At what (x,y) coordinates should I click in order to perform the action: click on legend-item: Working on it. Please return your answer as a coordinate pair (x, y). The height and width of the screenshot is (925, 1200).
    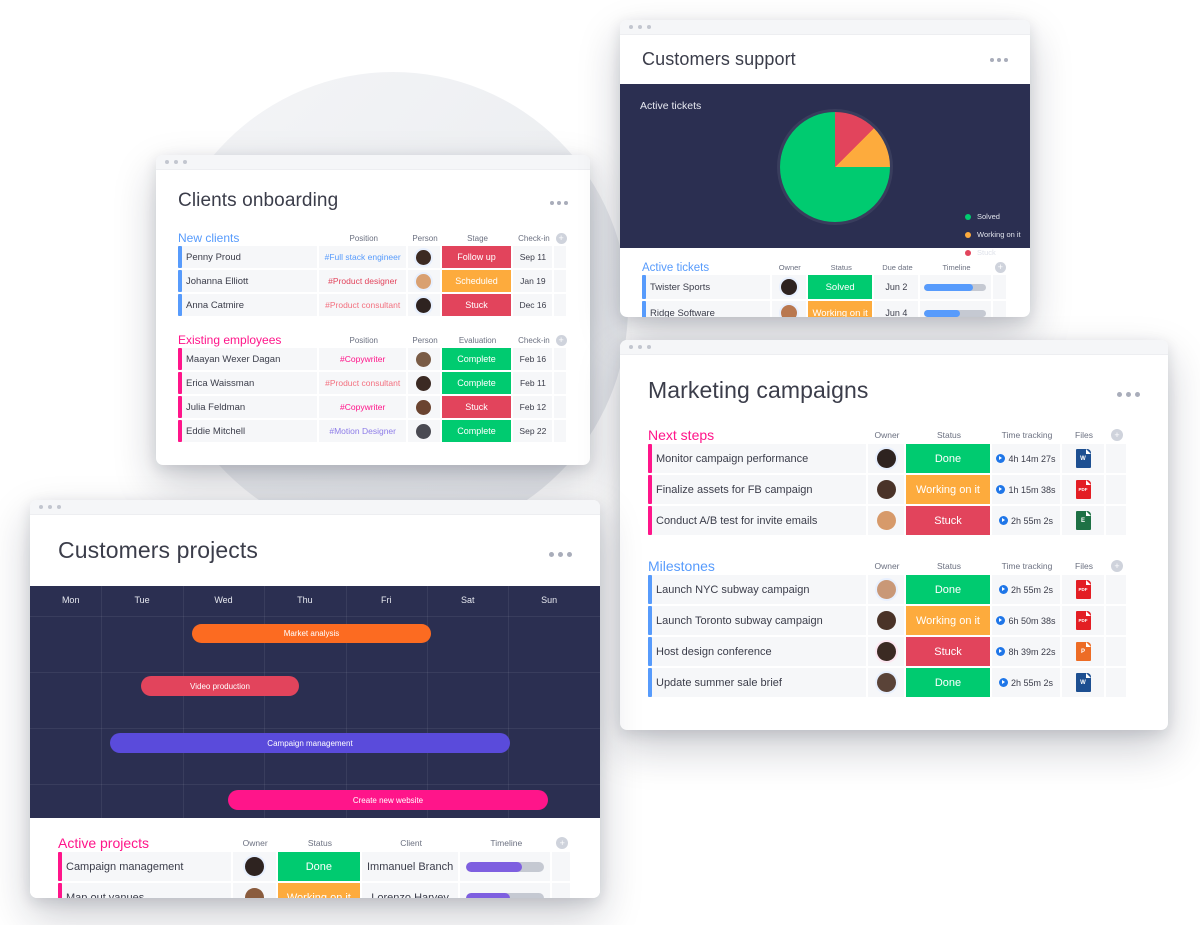
    Looking at the image, I should click on (993, 234).